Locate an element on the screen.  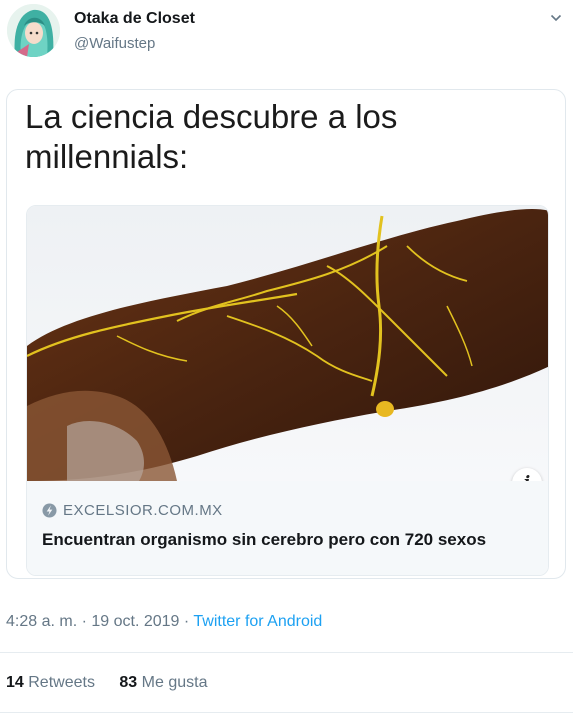
likes-stat: 83 Me gusta is located at coordinates (163, 683).